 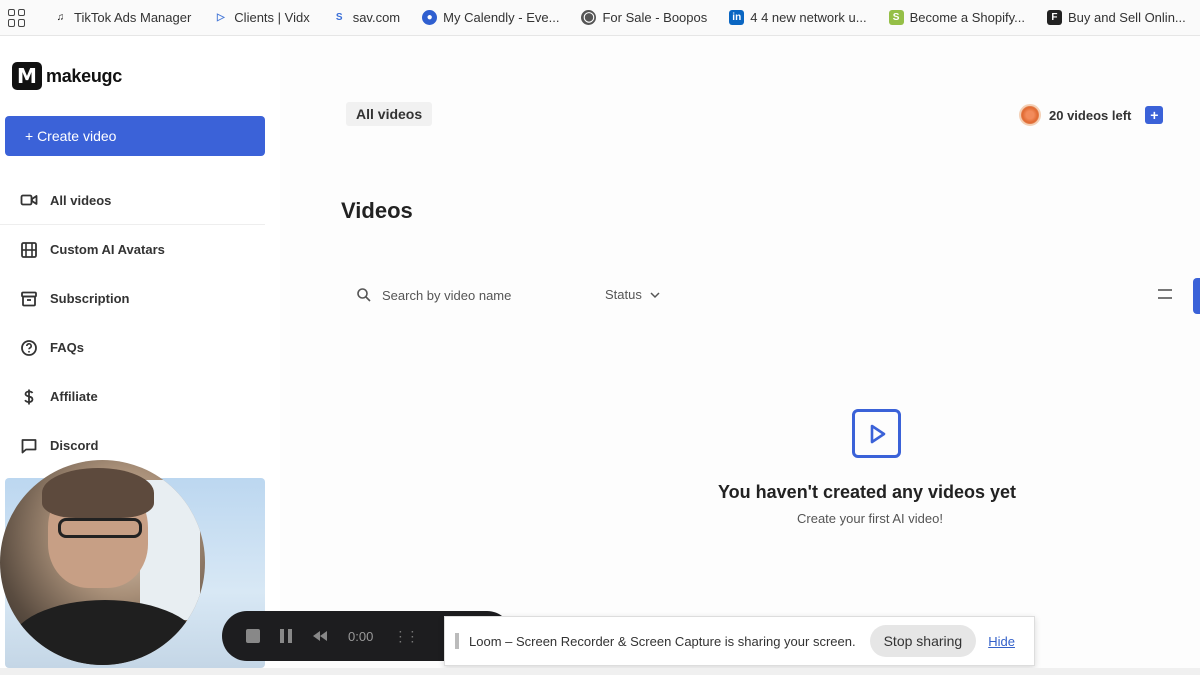 What do you see at coordinates (1196, 296) in the screenshot?
I see `feedback-edge-tab` at bounding box center [1196, 296].